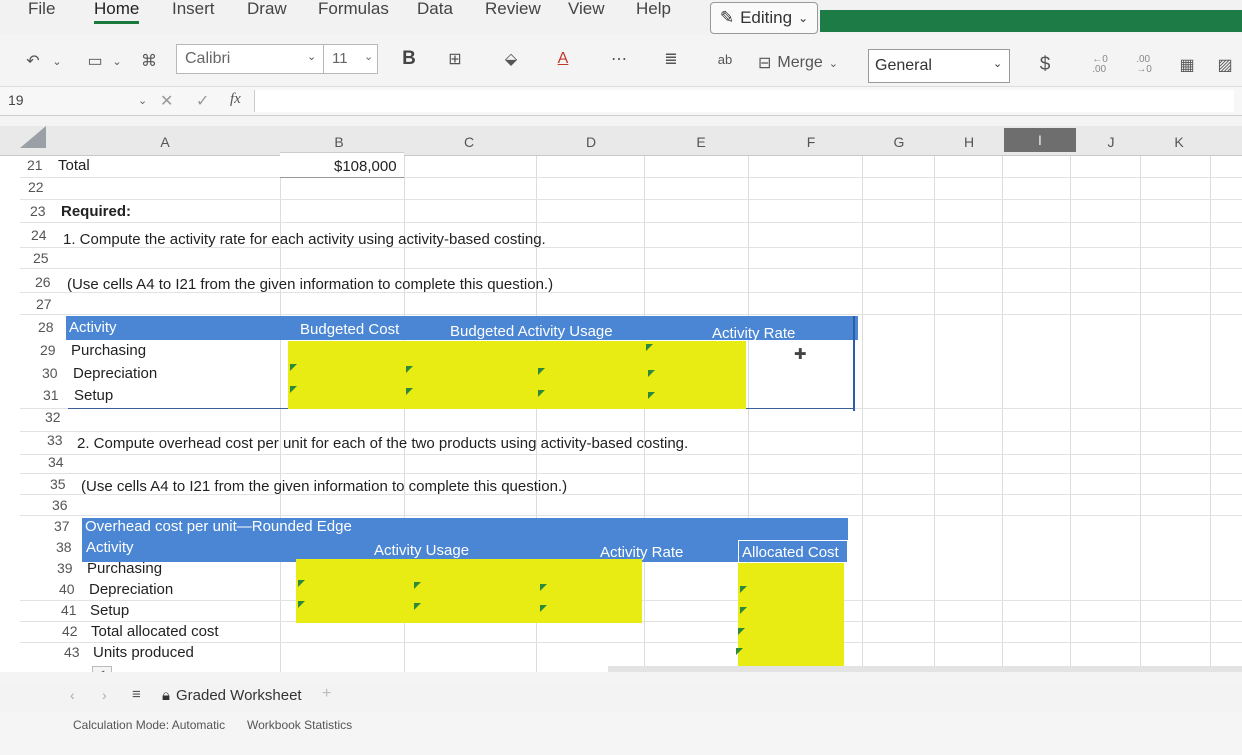 The height and width of the screenshot is (755, 1242). I want to click on table2-row-total-allocated: Total allocated cost, so click(155, 631).